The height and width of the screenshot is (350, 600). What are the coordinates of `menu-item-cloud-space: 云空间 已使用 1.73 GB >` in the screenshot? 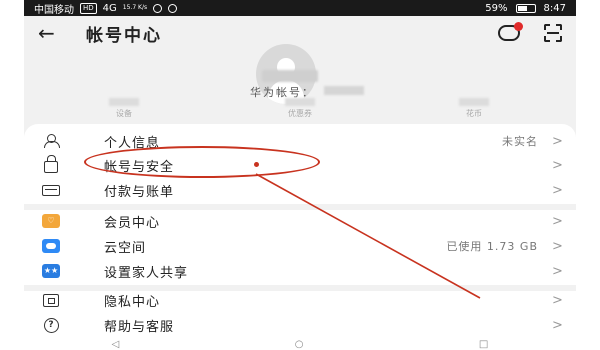 It's located at (300, 246).